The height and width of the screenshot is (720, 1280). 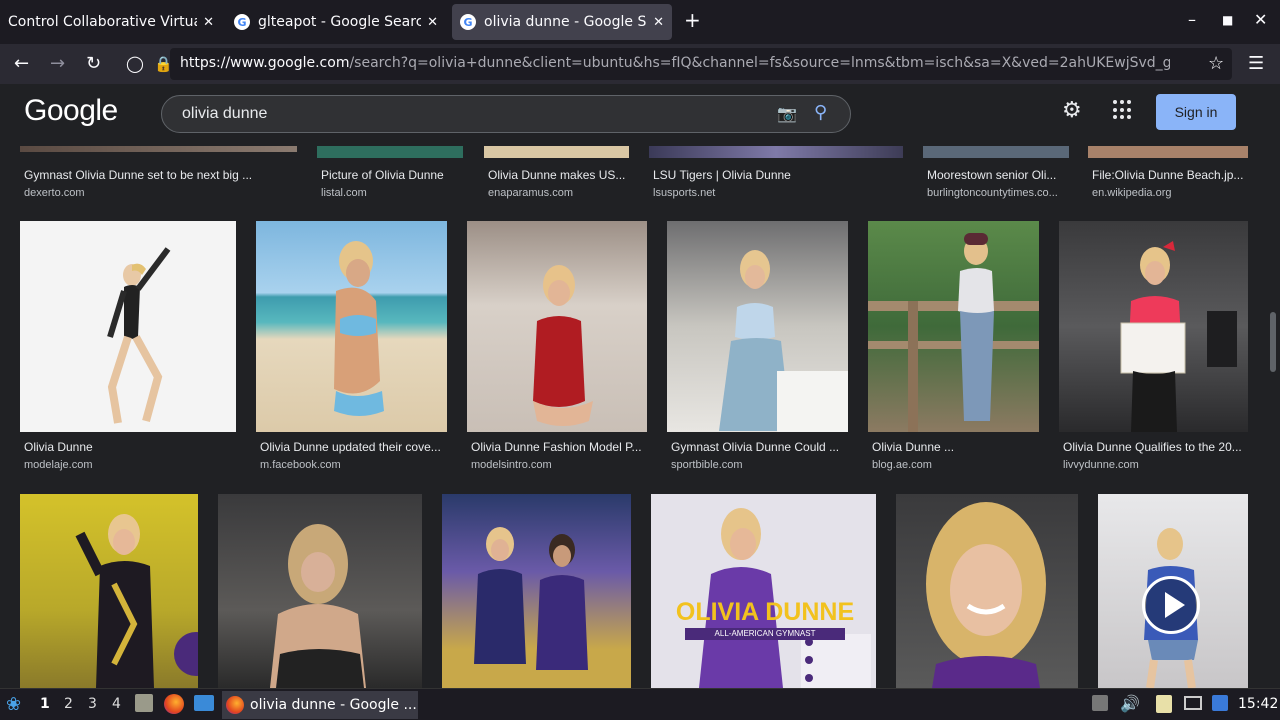 I want to click on tray-eject-icon, so click(x=1100, y=703).